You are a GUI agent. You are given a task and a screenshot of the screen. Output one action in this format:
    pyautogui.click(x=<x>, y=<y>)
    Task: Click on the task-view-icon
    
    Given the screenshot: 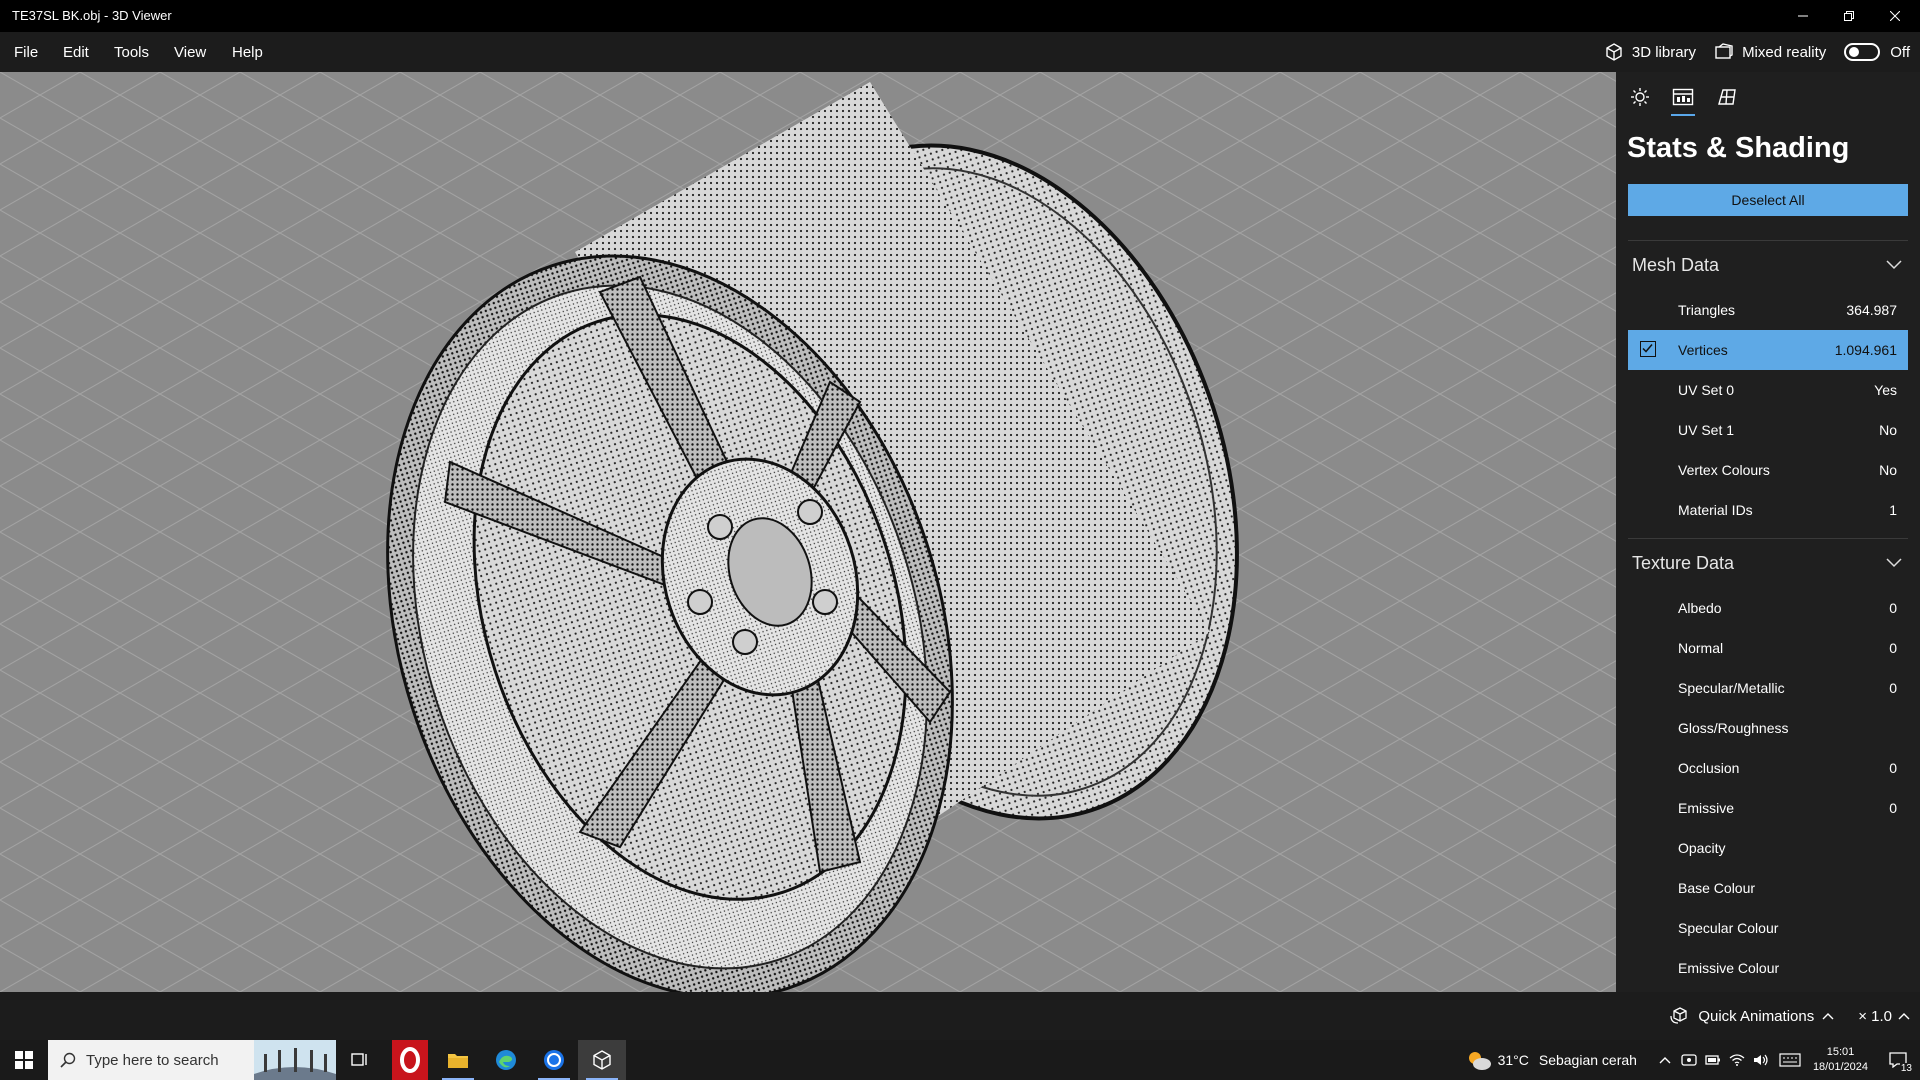 What is the action you would take?
    pyautogui.click(x=359, y=1059)
    